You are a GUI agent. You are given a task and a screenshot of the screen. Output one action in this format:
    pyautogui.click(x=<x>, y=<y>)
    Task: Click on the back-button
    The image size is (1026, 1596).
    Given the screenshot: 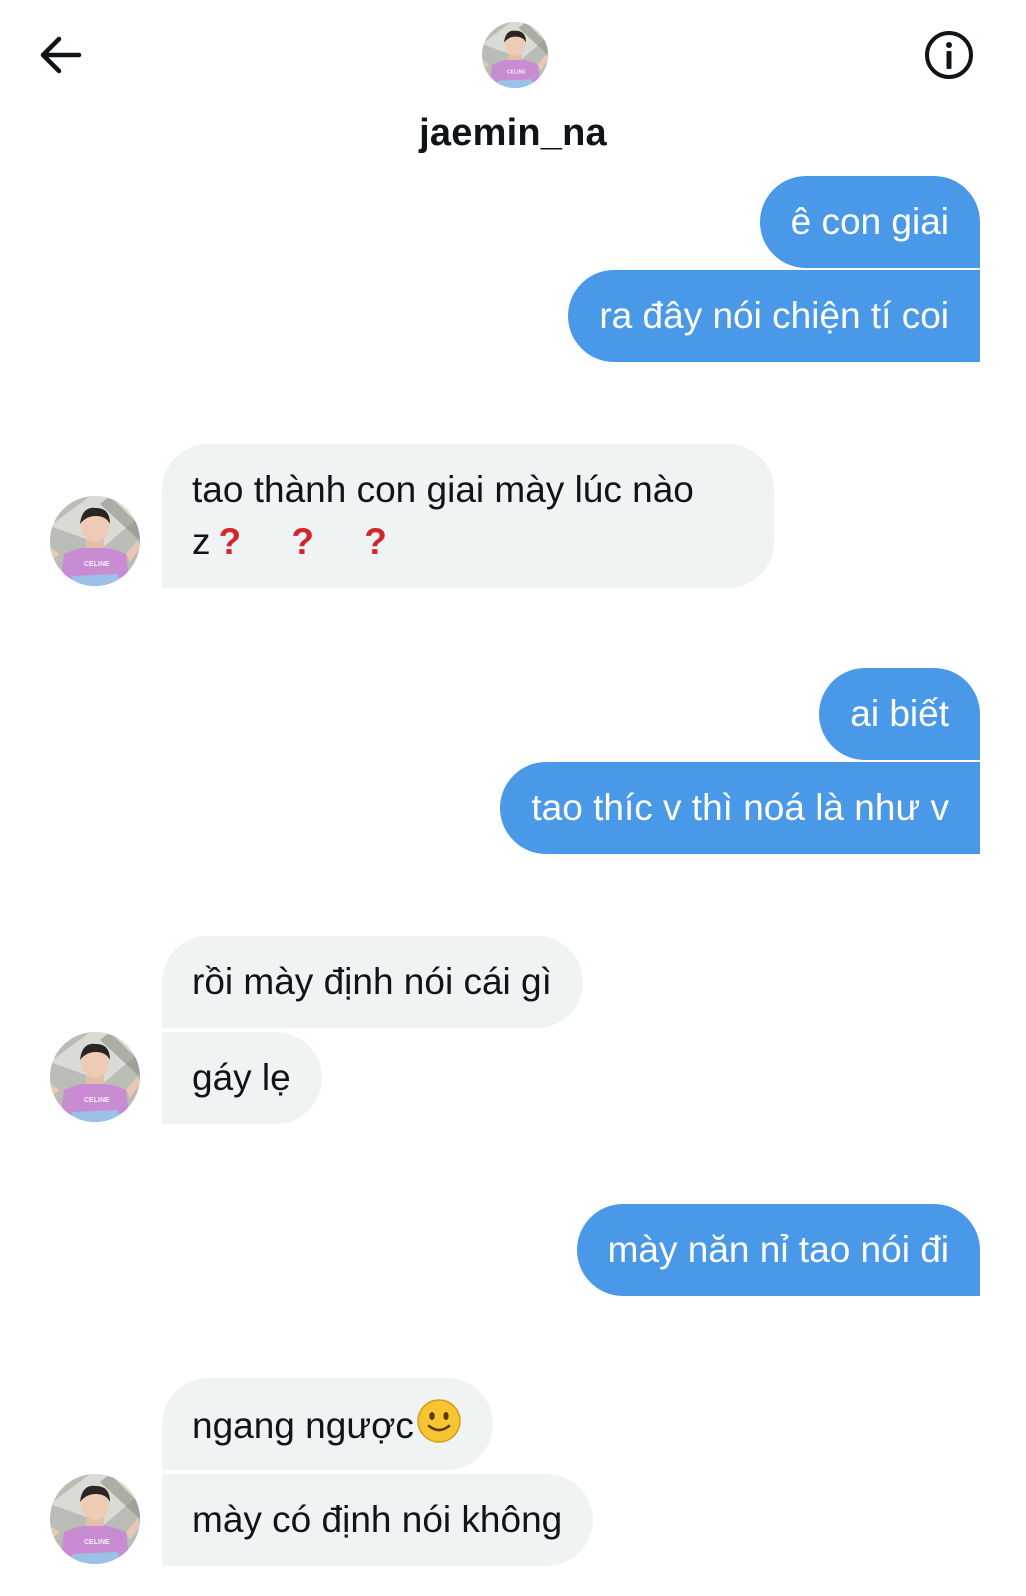 What is the action you would take?
    pyautogui.click(x=60, y=55)
    